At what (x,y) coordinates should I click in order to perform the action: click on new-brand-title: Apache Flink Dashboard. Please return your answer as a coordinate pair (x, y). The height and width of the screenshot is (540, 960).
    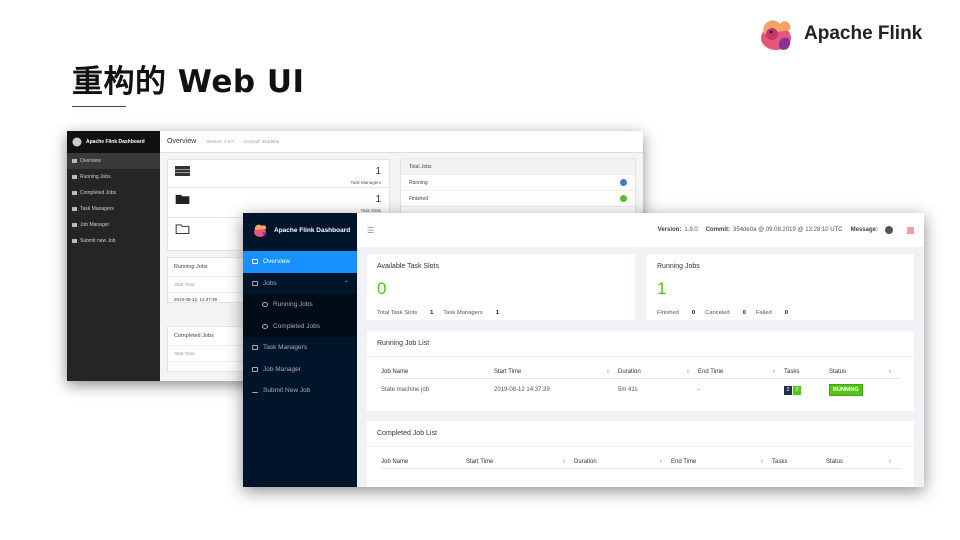
    Looking at the image, I should click on (312, 230).